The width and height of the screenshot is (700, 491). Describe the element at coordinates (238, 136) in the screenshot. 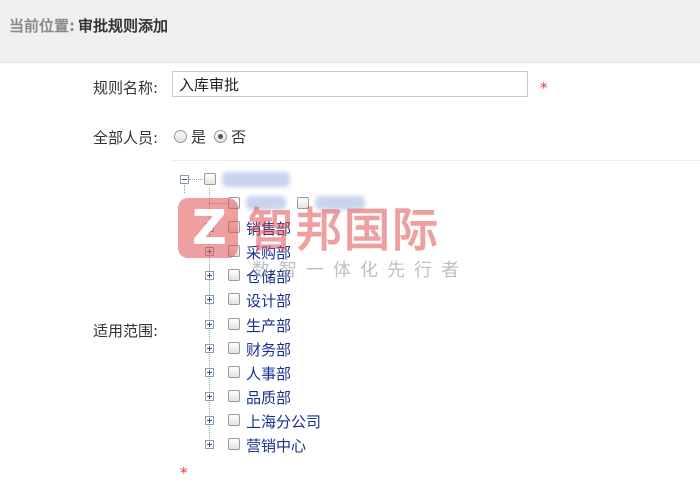

I see `radio-no-label: 否` at that location.